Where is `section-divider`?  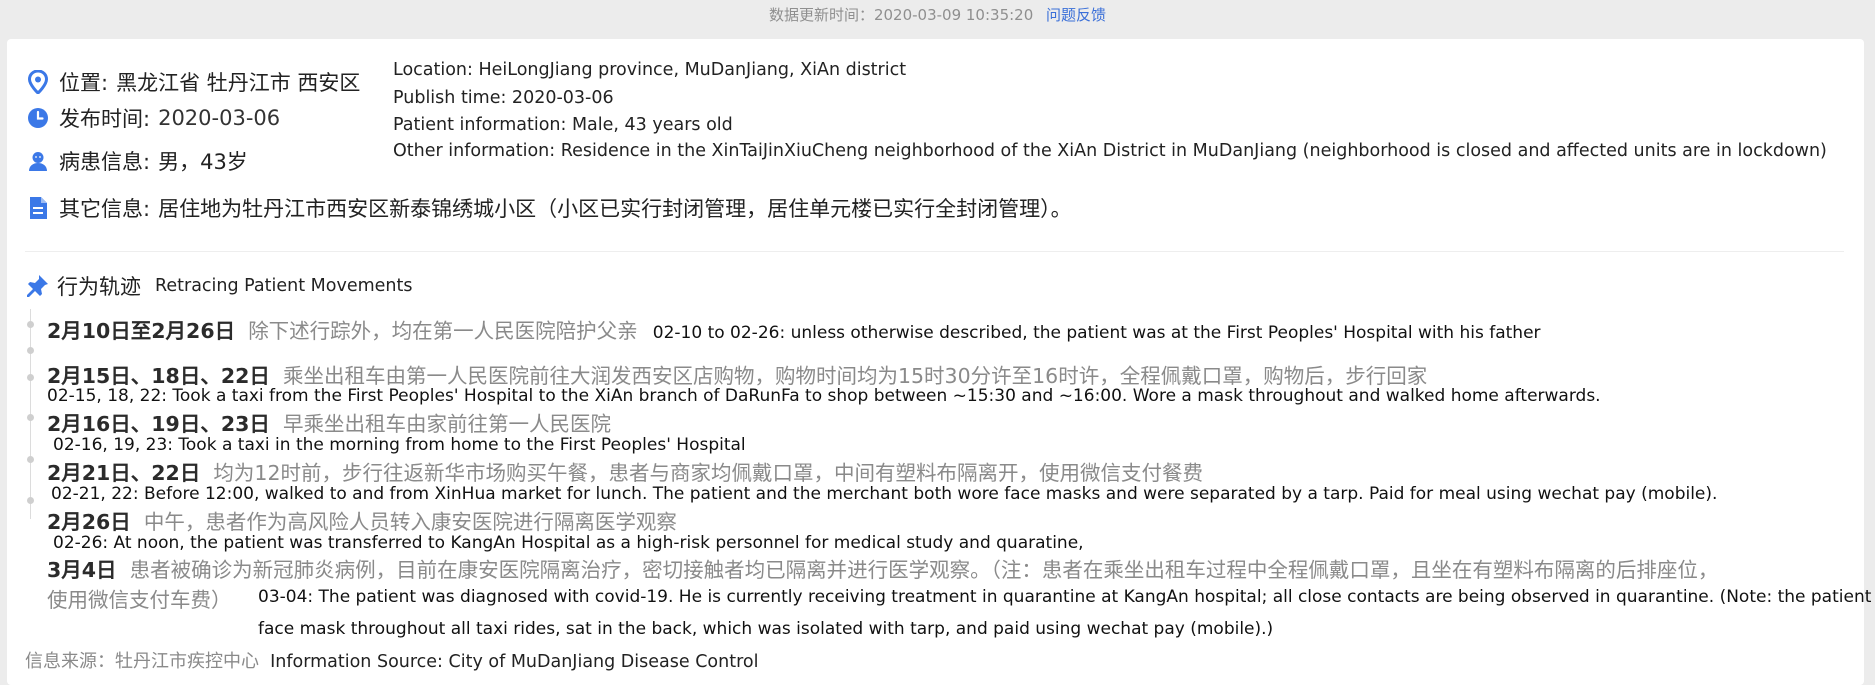
section-divider is located at coordinates (934, 251).